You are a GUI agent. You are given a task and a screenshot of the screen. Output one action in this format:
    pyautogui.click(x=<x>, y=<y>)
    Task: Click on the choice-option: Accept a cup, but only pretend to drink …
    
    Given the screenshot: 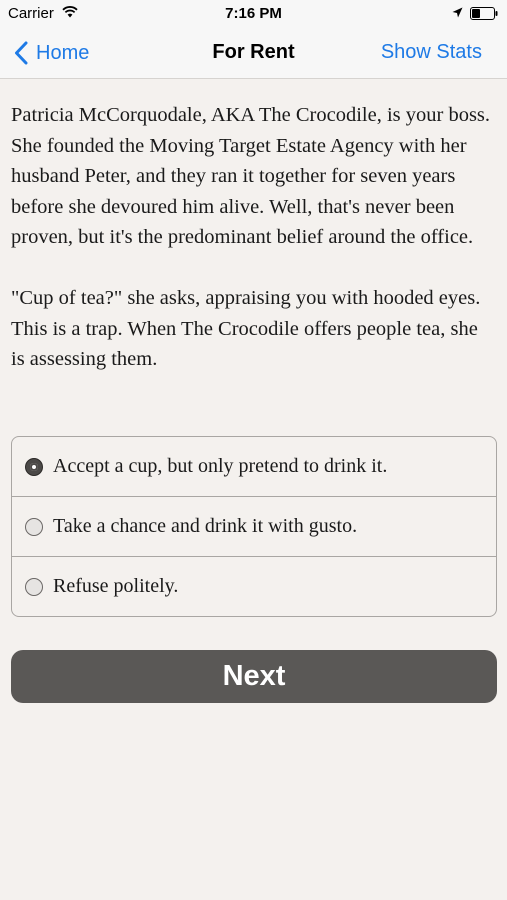 What is the action you would take?
    pyautogui.click(x=254, y=466)
    